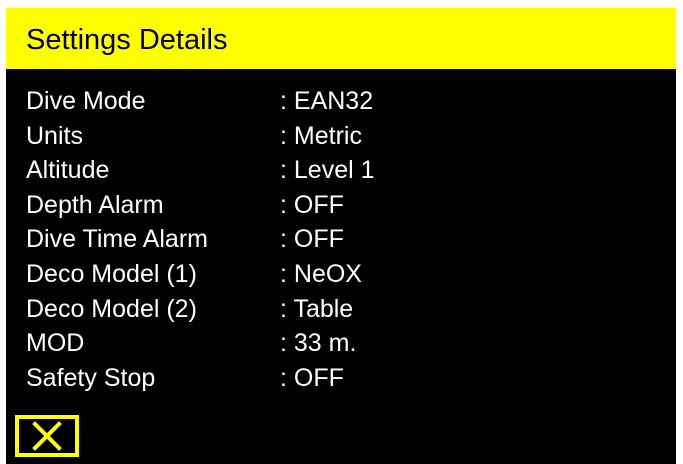 The image size is (683, 464). What do you see at coordinates (111, 273) in the screenshot?
I see `setting-label: Deco Model (1)` at bounding box center [111, 273].